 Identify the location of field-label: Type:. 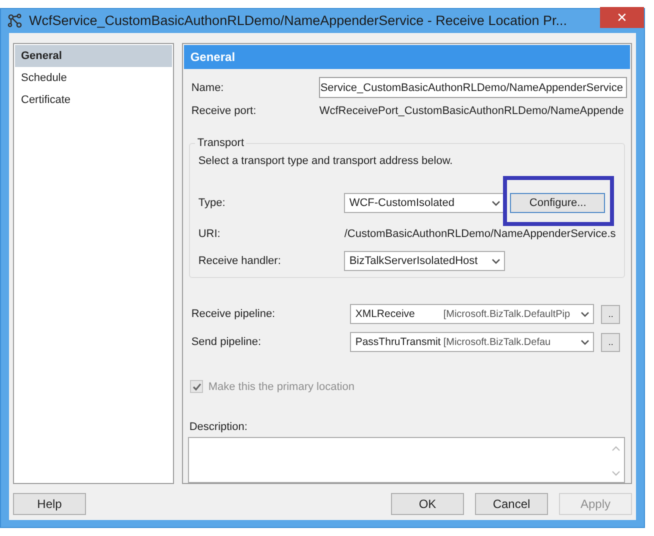
(212, 203).